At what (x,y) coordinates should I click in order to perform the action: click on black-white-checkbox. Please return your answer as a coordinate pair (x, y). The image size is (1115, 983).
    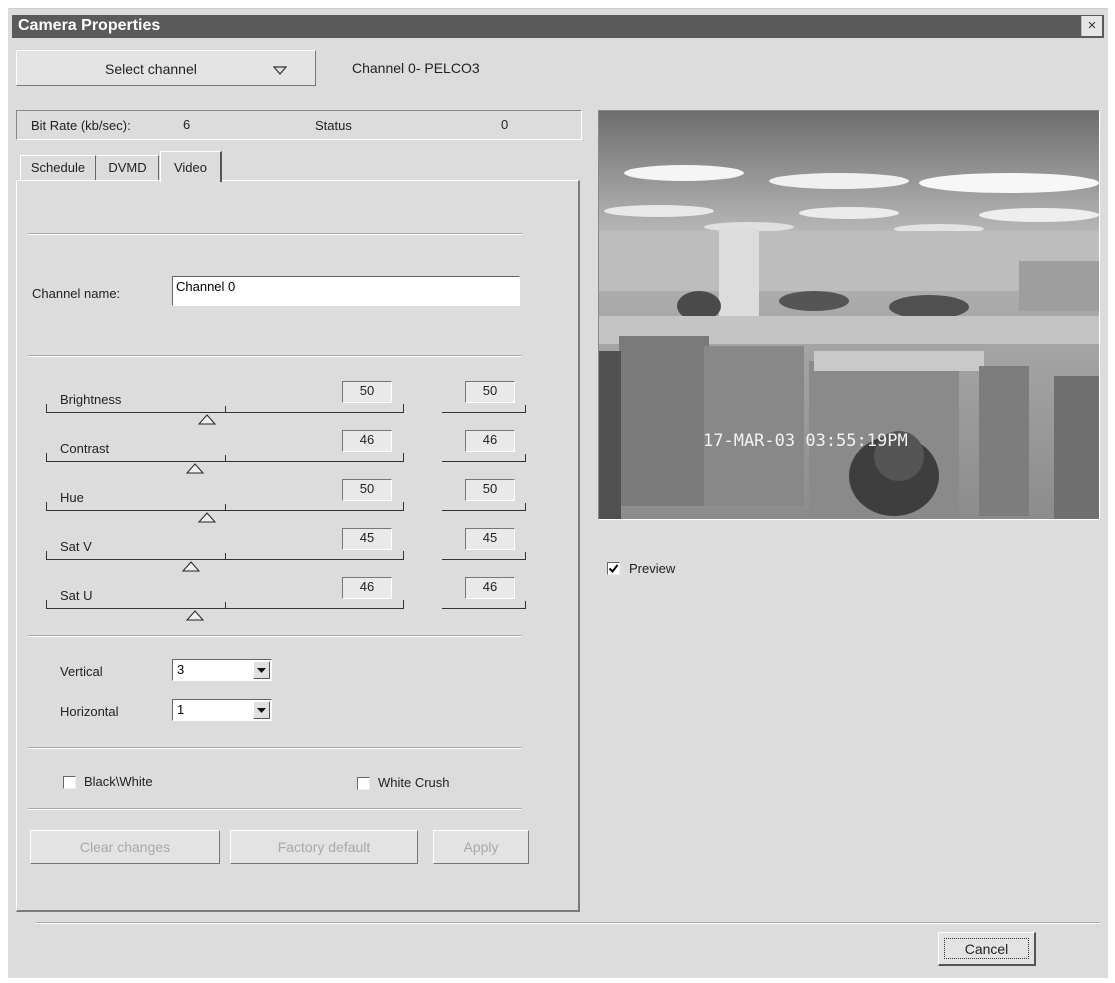
    Looking at the image, I should click on (69, 782).